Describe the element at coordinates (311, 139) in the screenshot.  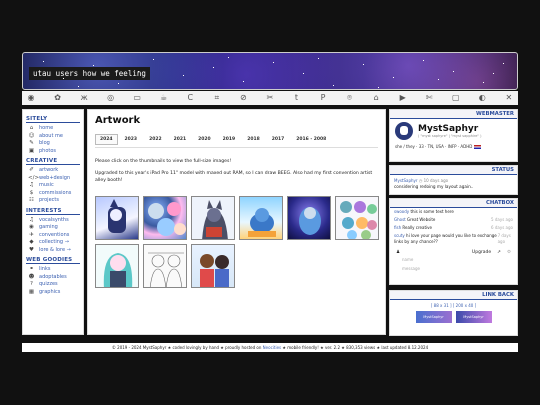
I see `tab-year: 2016 - 2008` at that location.